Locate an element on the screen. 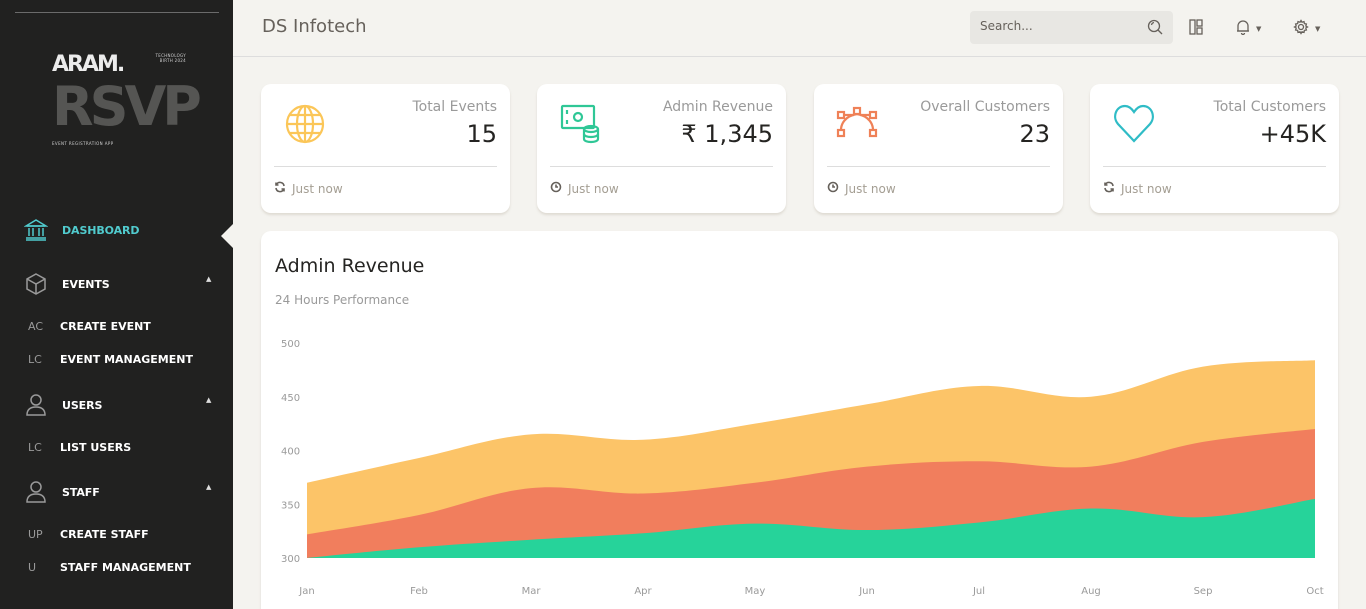 The height and width of the screenshot is (609, 1366). gear-icon is located at coordinates (1301, 29).